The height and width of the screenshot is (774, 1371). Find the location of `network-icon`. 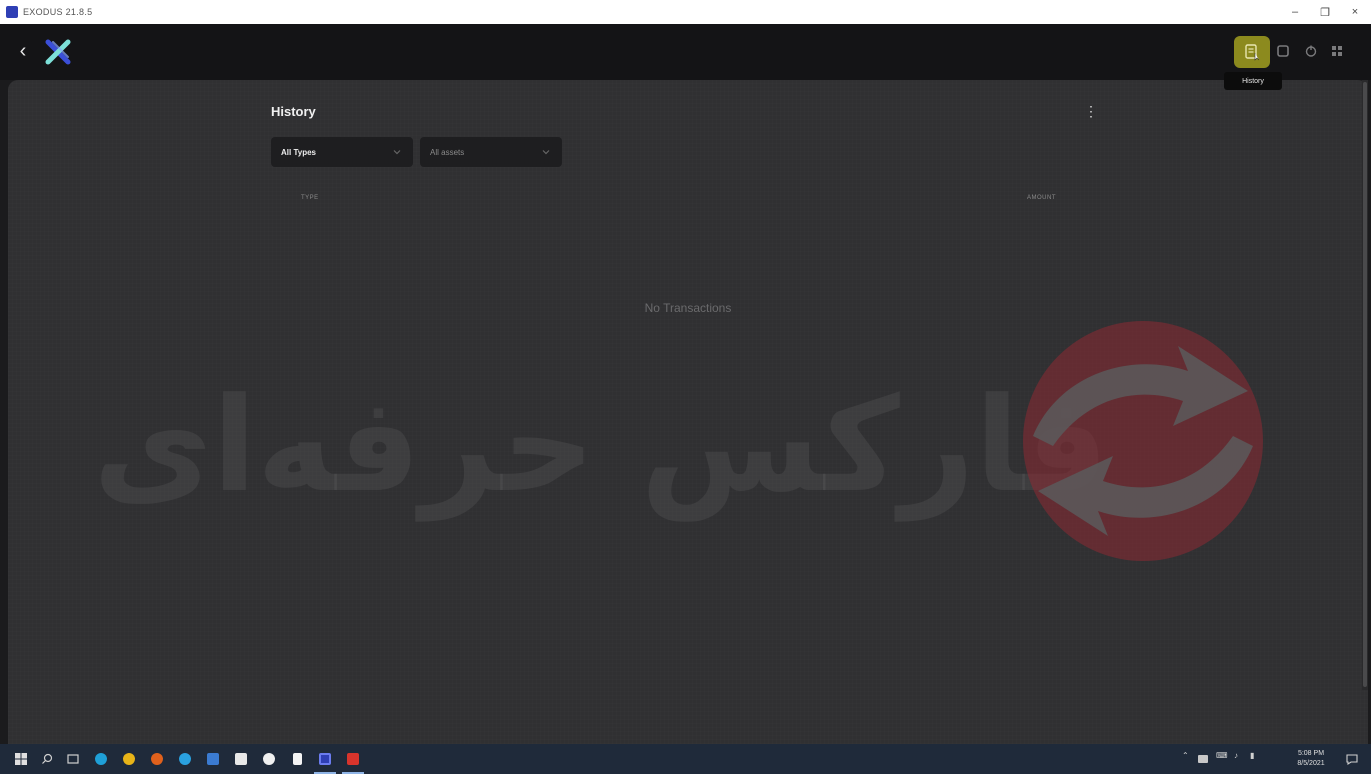

network-icon is located at coordinates (1203, 759).